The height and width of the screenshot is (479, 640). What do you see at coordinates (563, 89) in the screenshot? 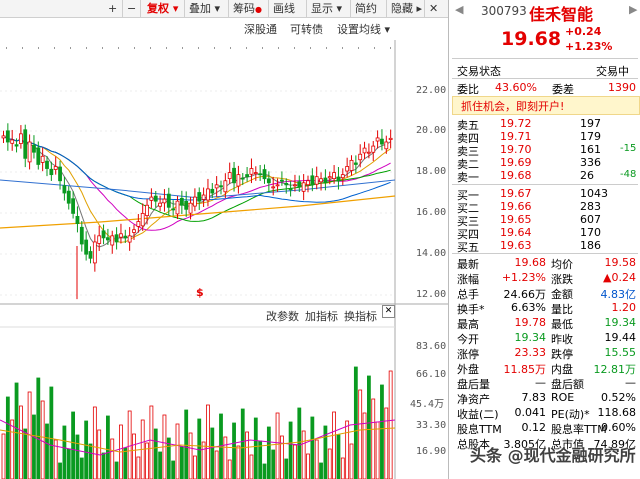
I see `weicha-label: 委差` at bounding box center [563, 89].